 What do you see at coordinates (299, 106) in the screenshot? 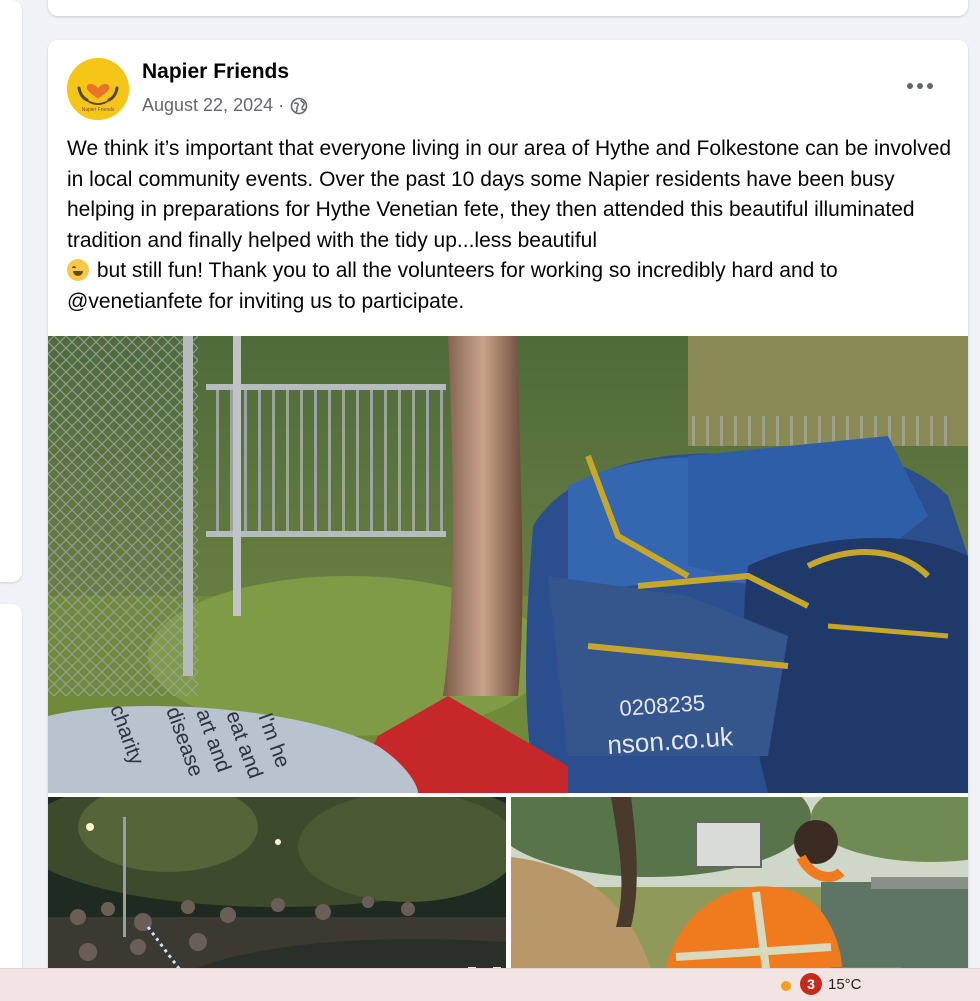
I see `globe-icon` at bounding box center [299, 106].